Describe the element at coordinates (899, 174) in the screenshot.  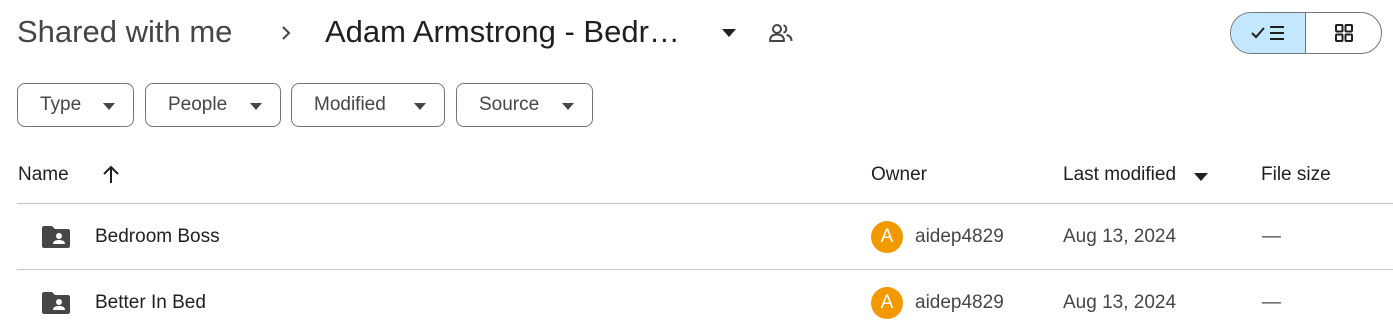
I see `column-header-owner: Owner` at that location.